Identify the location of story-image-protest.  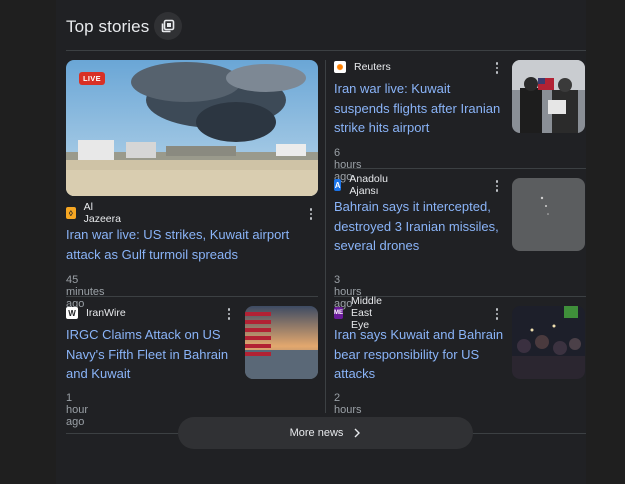
(548, 96).